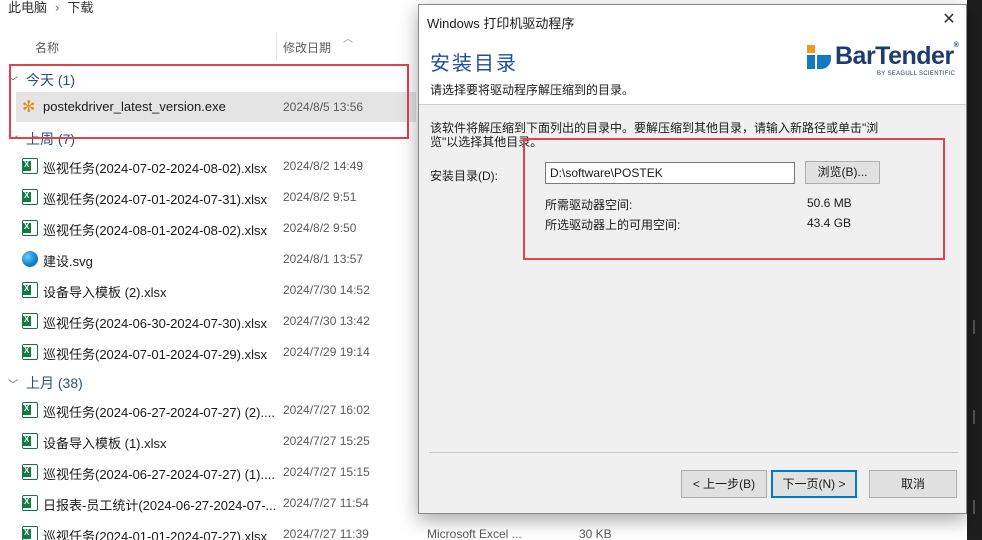 The width and height of the screenshot is (982, 540). I want to click on file-name: 设备导入模板 (2).xlsx, so click(105, 292).